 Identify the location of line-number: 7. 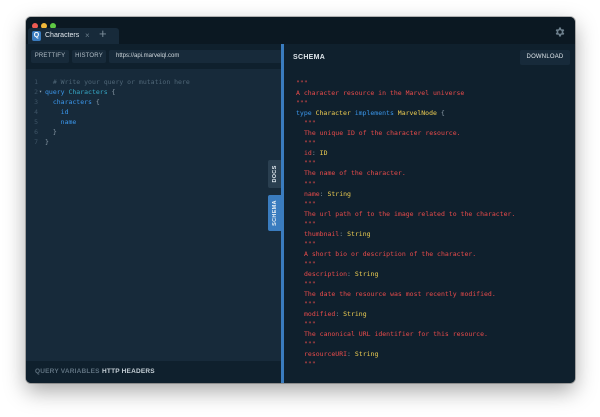
(36, 142).